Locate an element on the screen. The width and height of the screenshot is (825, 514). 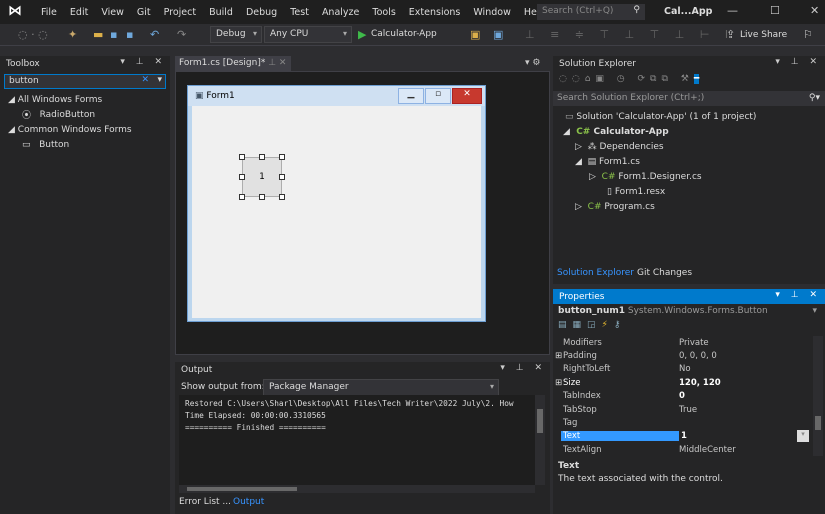
menu-build: Build is located at coordinates (221, 12).